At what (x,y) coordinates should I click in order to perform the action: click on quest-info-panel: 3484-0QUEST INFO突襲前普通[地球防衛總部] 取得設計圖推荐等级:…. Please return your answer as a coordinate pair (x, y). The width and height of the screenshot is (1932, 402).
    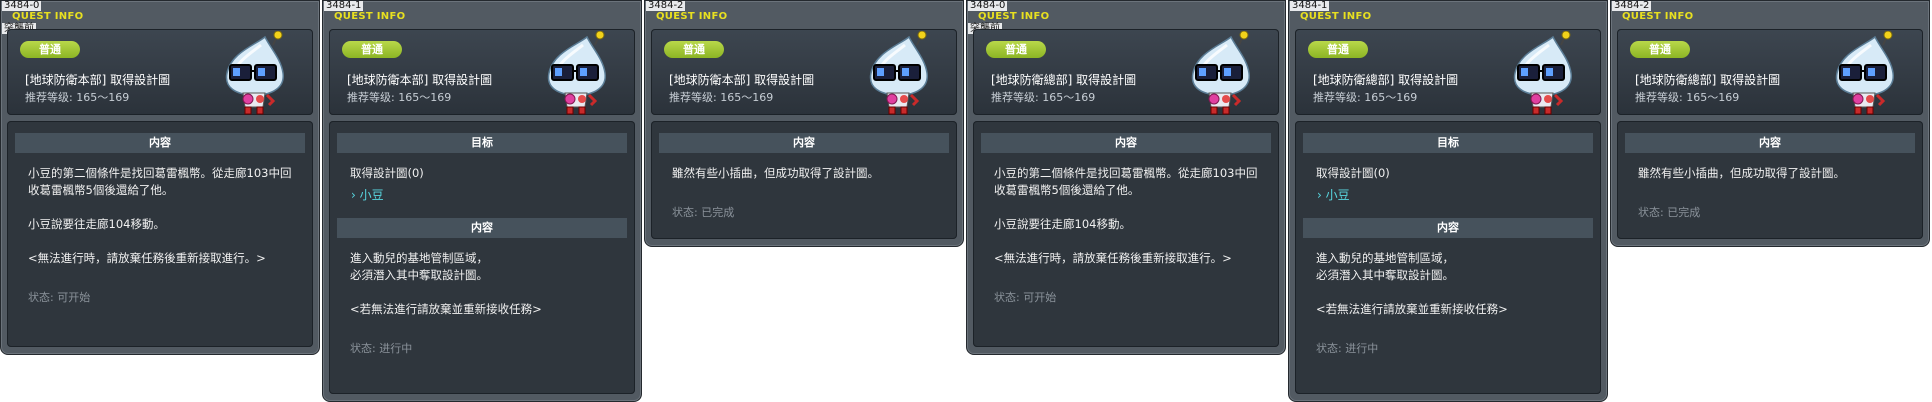
    Looking at the image, I should click on (1126, 177).